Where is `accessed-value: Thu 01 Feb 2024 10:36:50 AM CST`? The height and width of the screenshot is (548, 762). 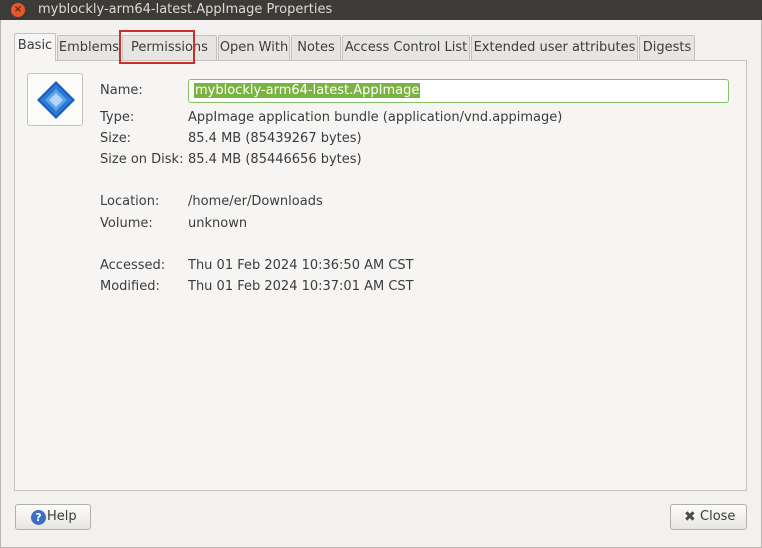
accessed-value: Thu 01 Feb 2024 10:36:50 AM CST is located at coordinates (301, 265).